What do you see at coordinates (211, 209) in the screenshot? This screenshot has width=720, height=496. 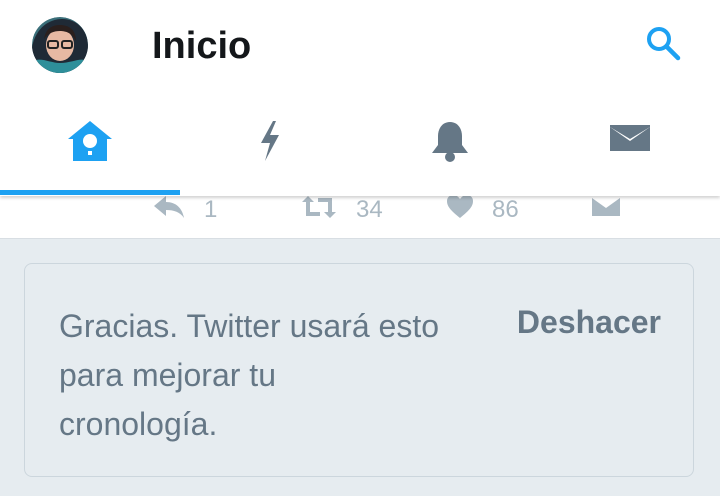 I see `reply-count: 1` at bounding box center [211, 209].